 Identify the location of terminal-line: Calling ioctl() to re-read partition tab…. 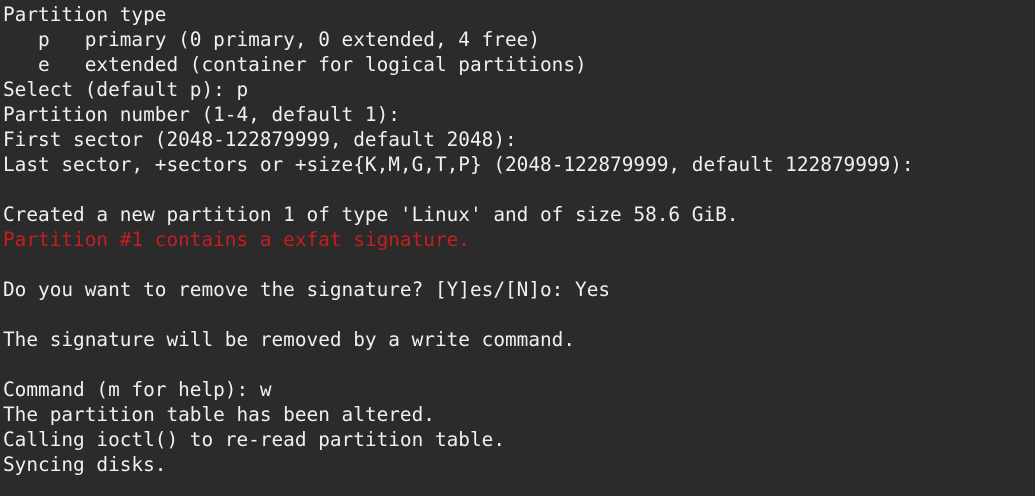
(254, 439).